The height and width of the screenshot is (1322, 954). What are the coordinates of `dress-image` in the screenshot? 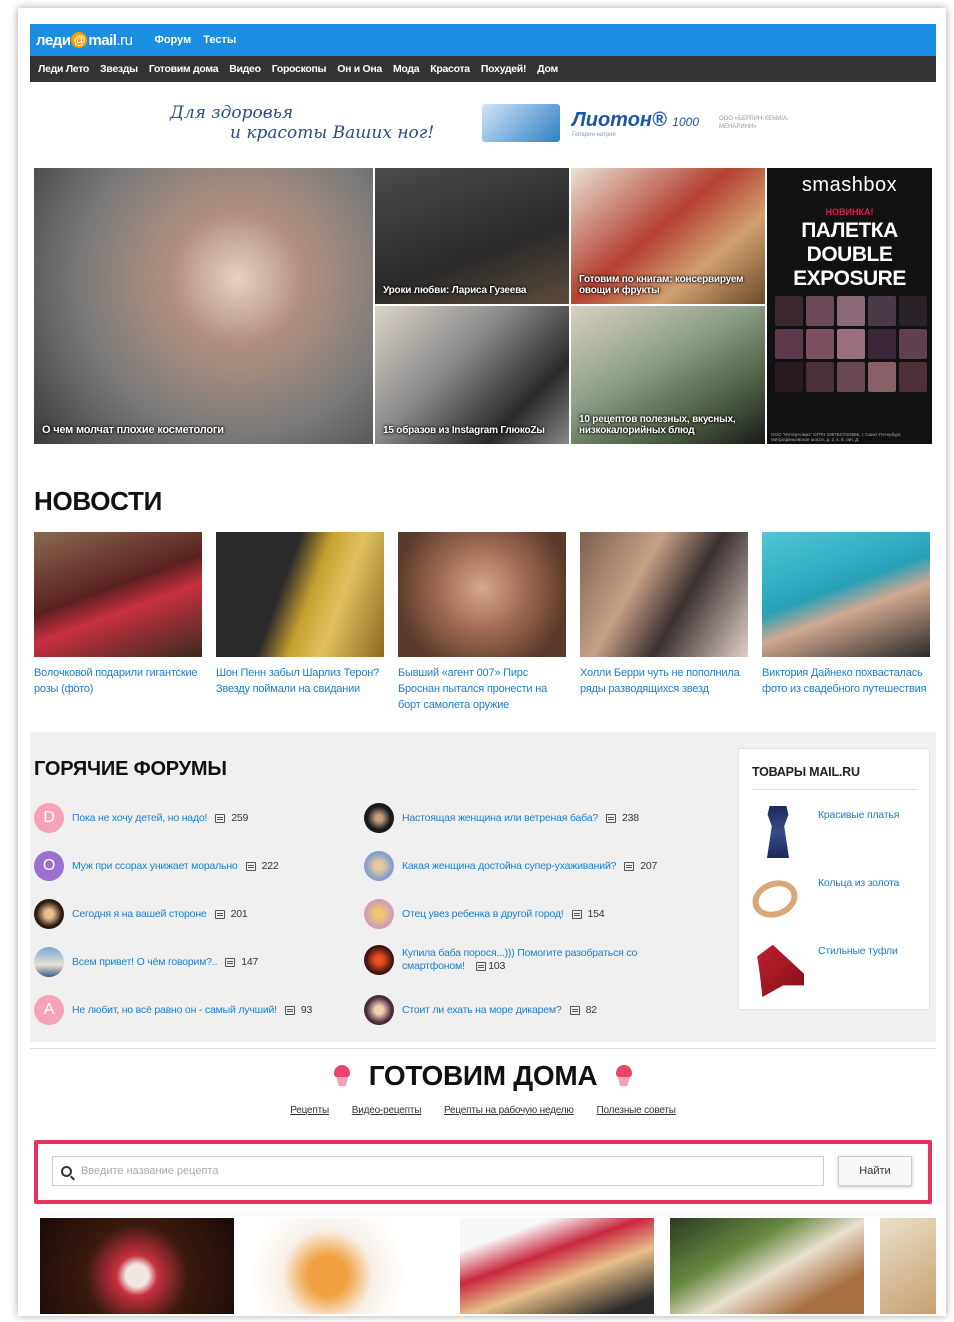 It's located at (778, 832).